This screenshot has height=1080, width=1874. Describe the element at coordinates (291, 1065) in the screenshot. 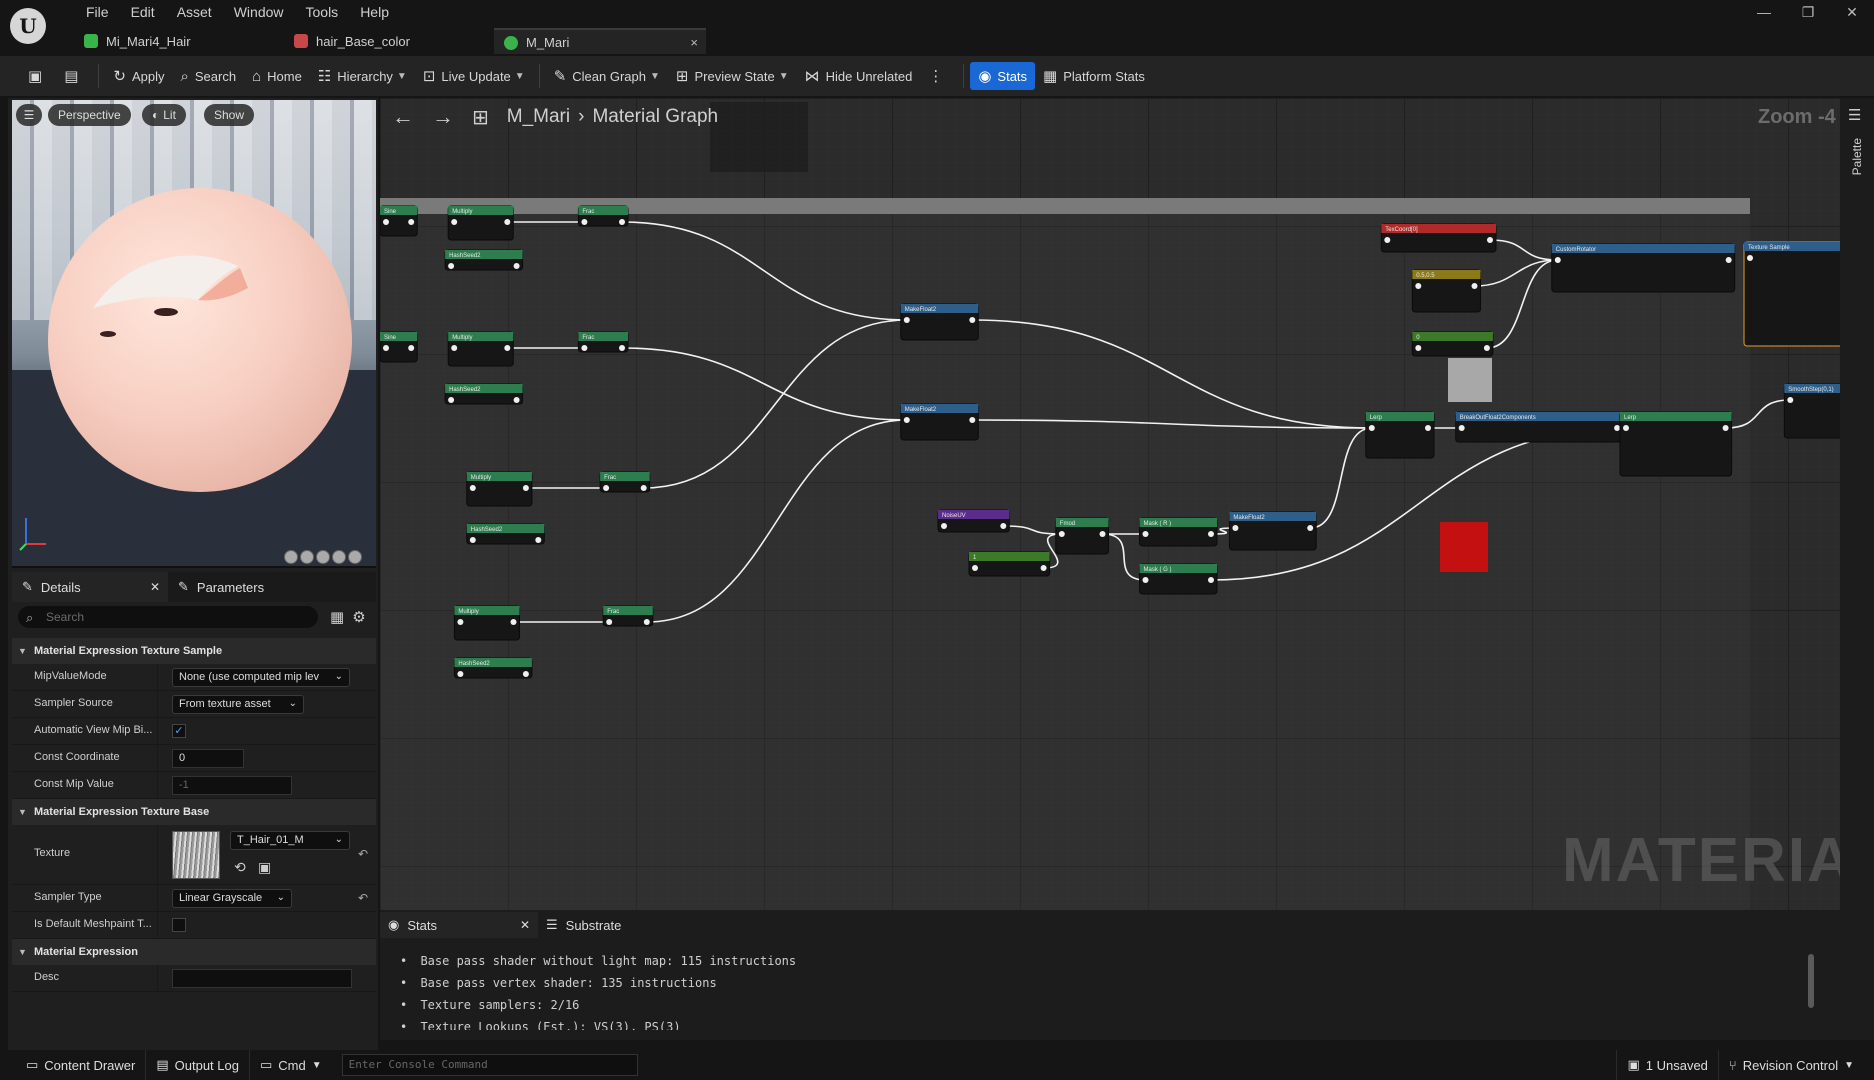

I see `cmd-button: ▭ Cmd ▼` at that location.